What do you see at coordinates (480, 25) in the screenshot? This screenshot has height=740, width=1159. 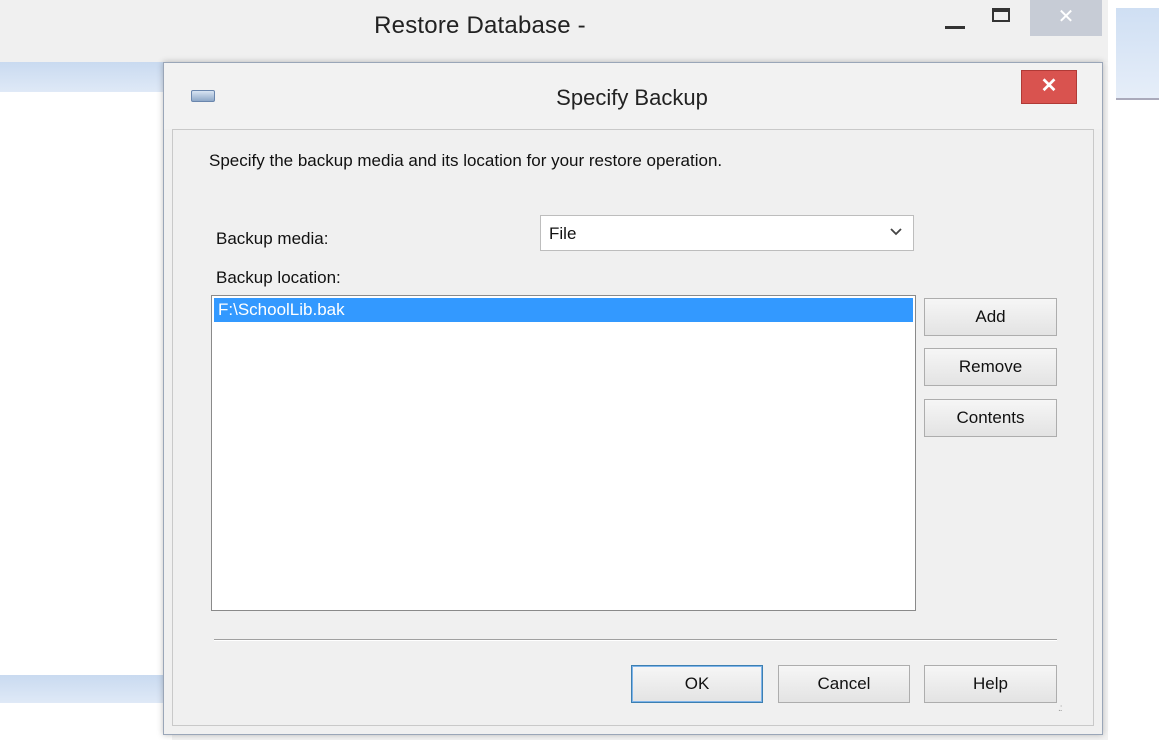 I see `restore-database-title: Restore Database -` at bounding box center [480, 25].